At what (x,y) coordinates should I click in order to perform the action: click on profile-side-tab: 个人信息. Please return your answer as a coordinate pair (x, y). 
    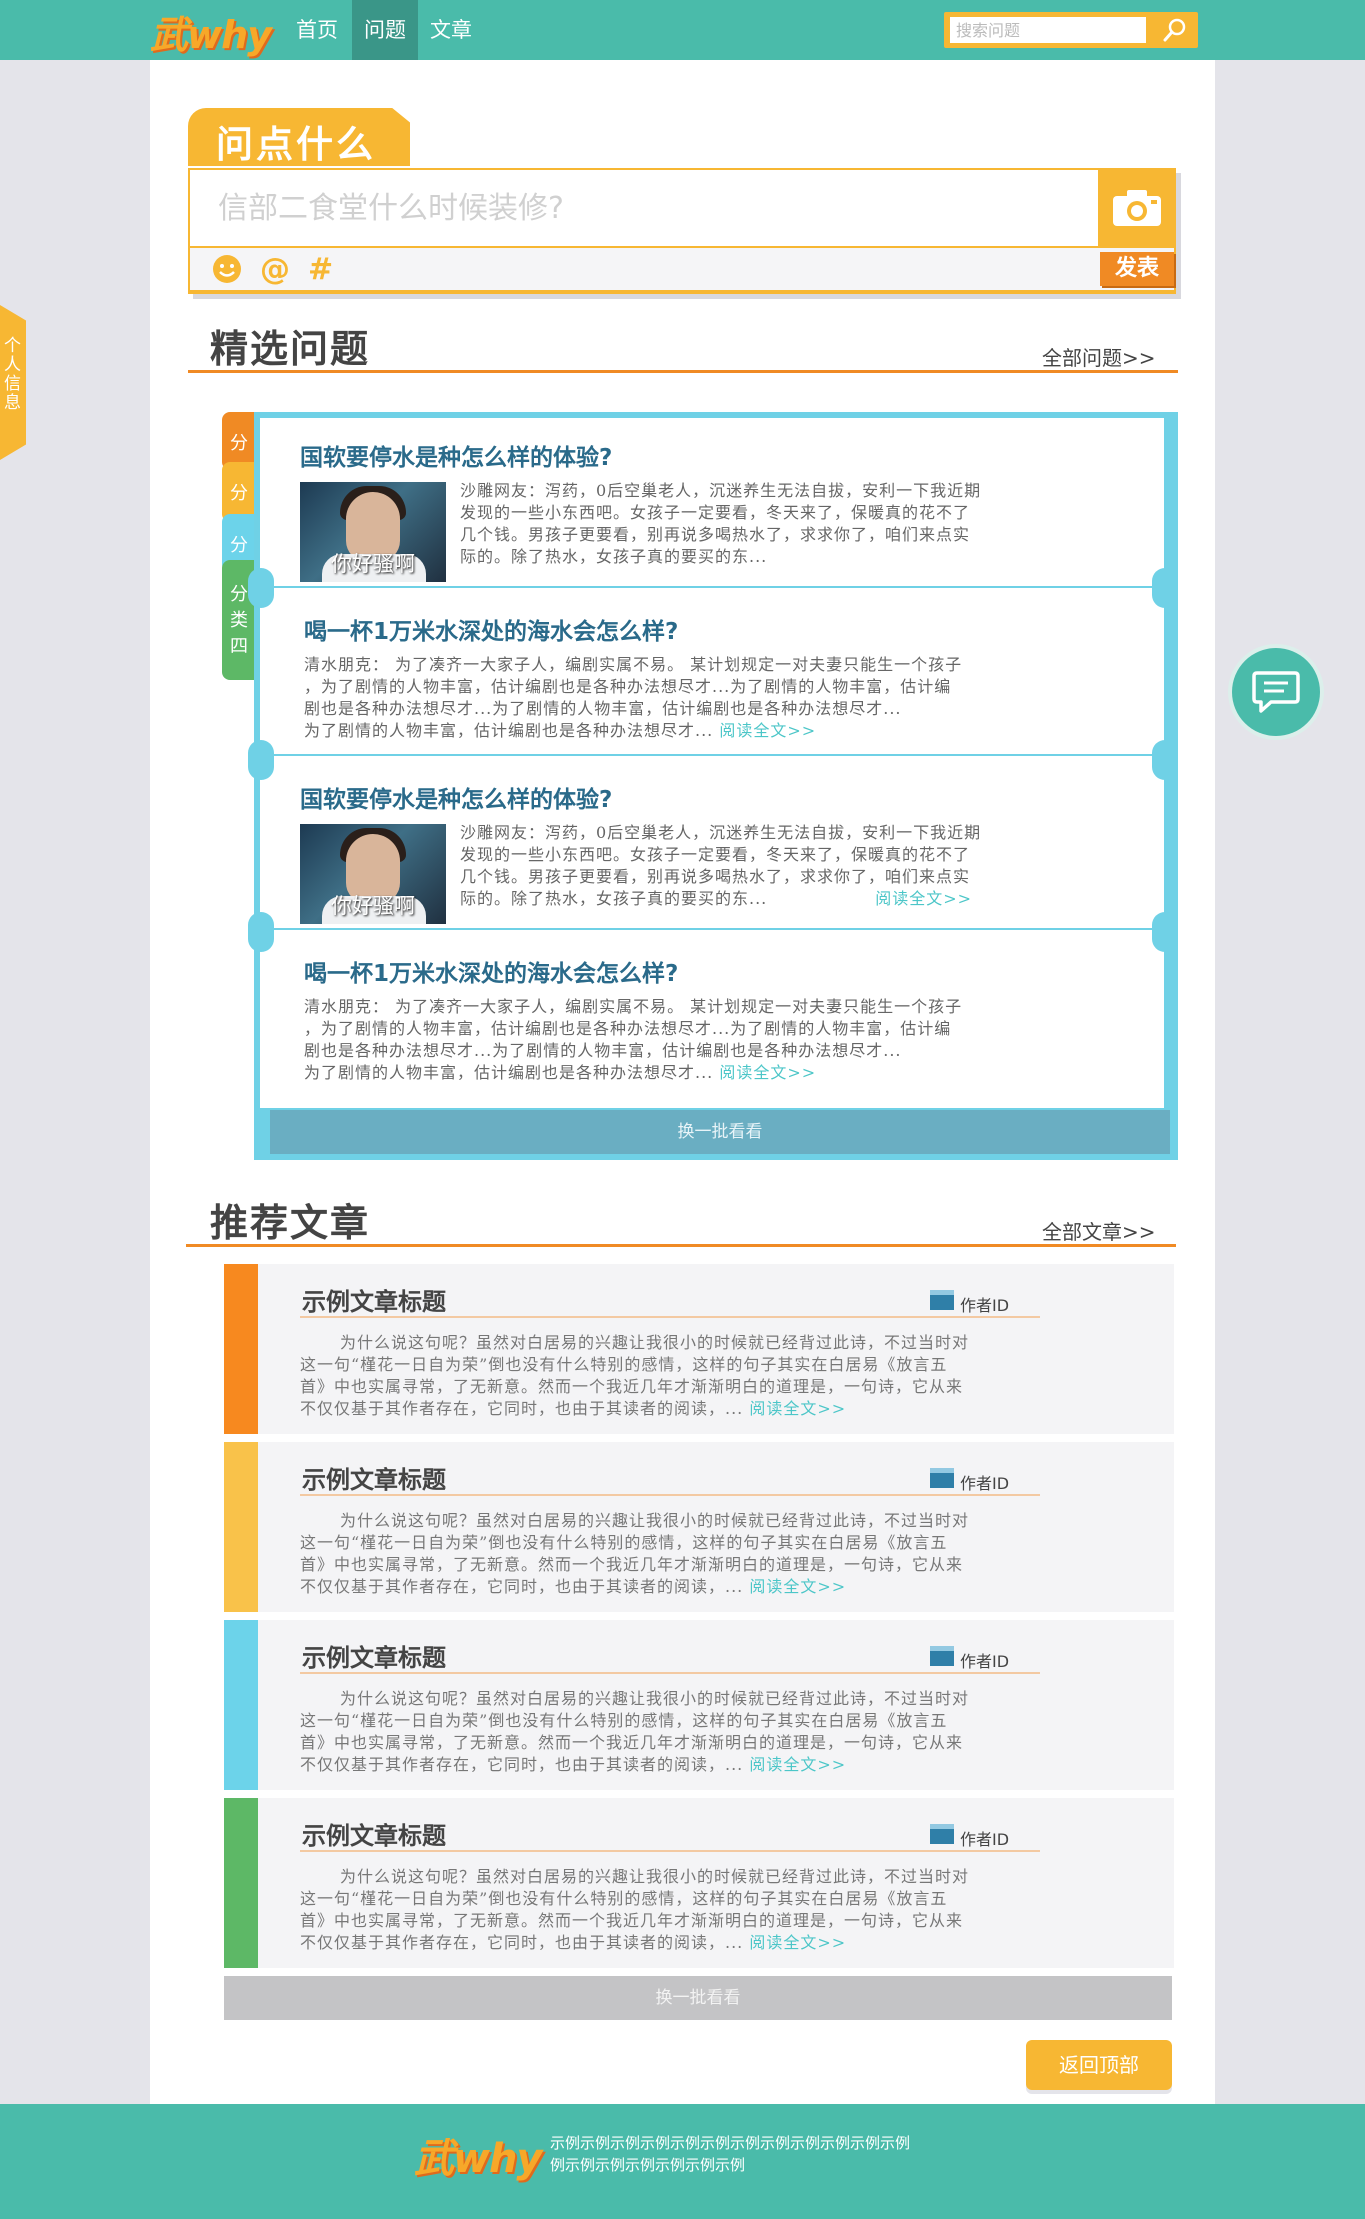
    Looking at the image, I should click on (13, 382).